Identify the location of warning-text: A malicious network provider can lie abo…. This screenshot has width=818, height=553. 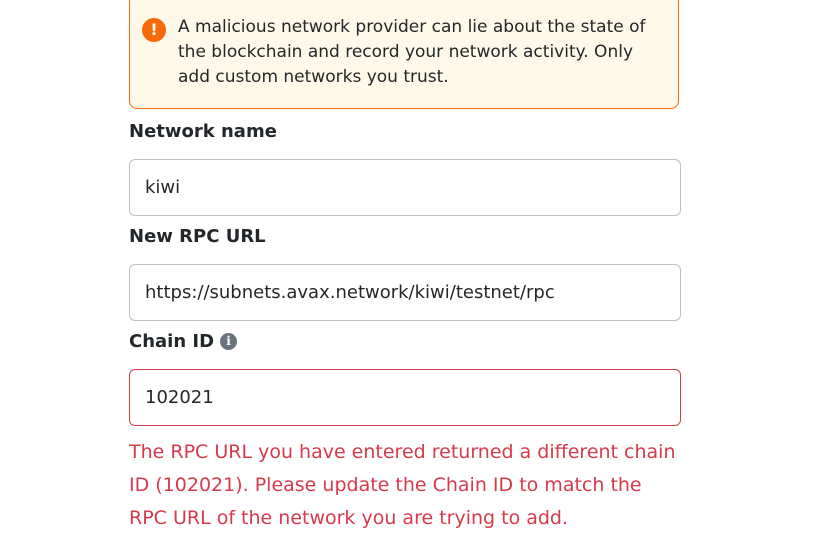
(412, 52).